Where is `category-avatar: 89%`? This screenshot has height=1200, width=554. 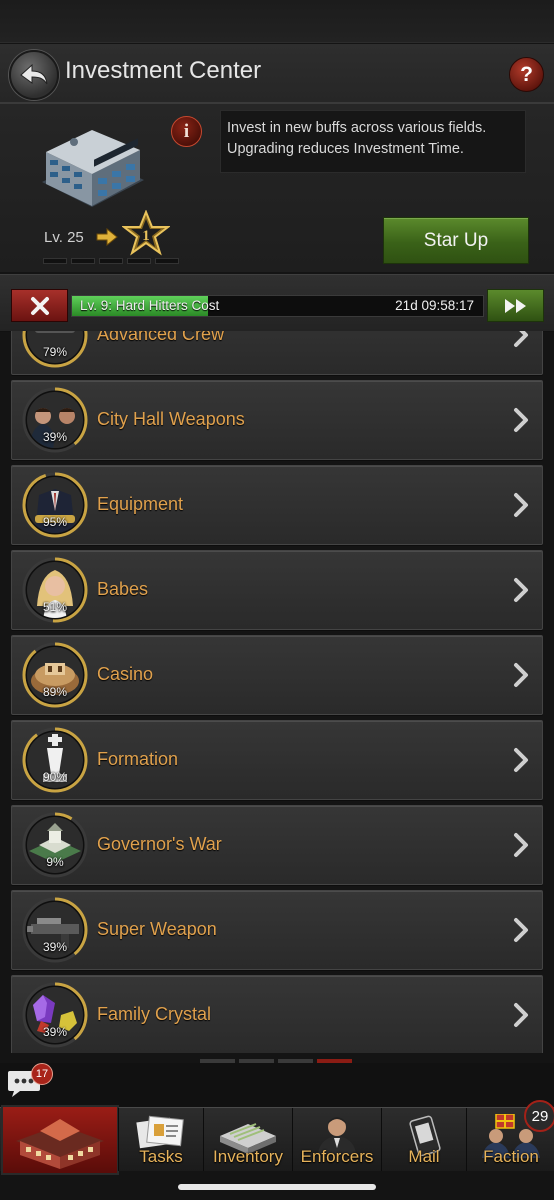
category-avatar: 89% is located at coordinates (55, 675).